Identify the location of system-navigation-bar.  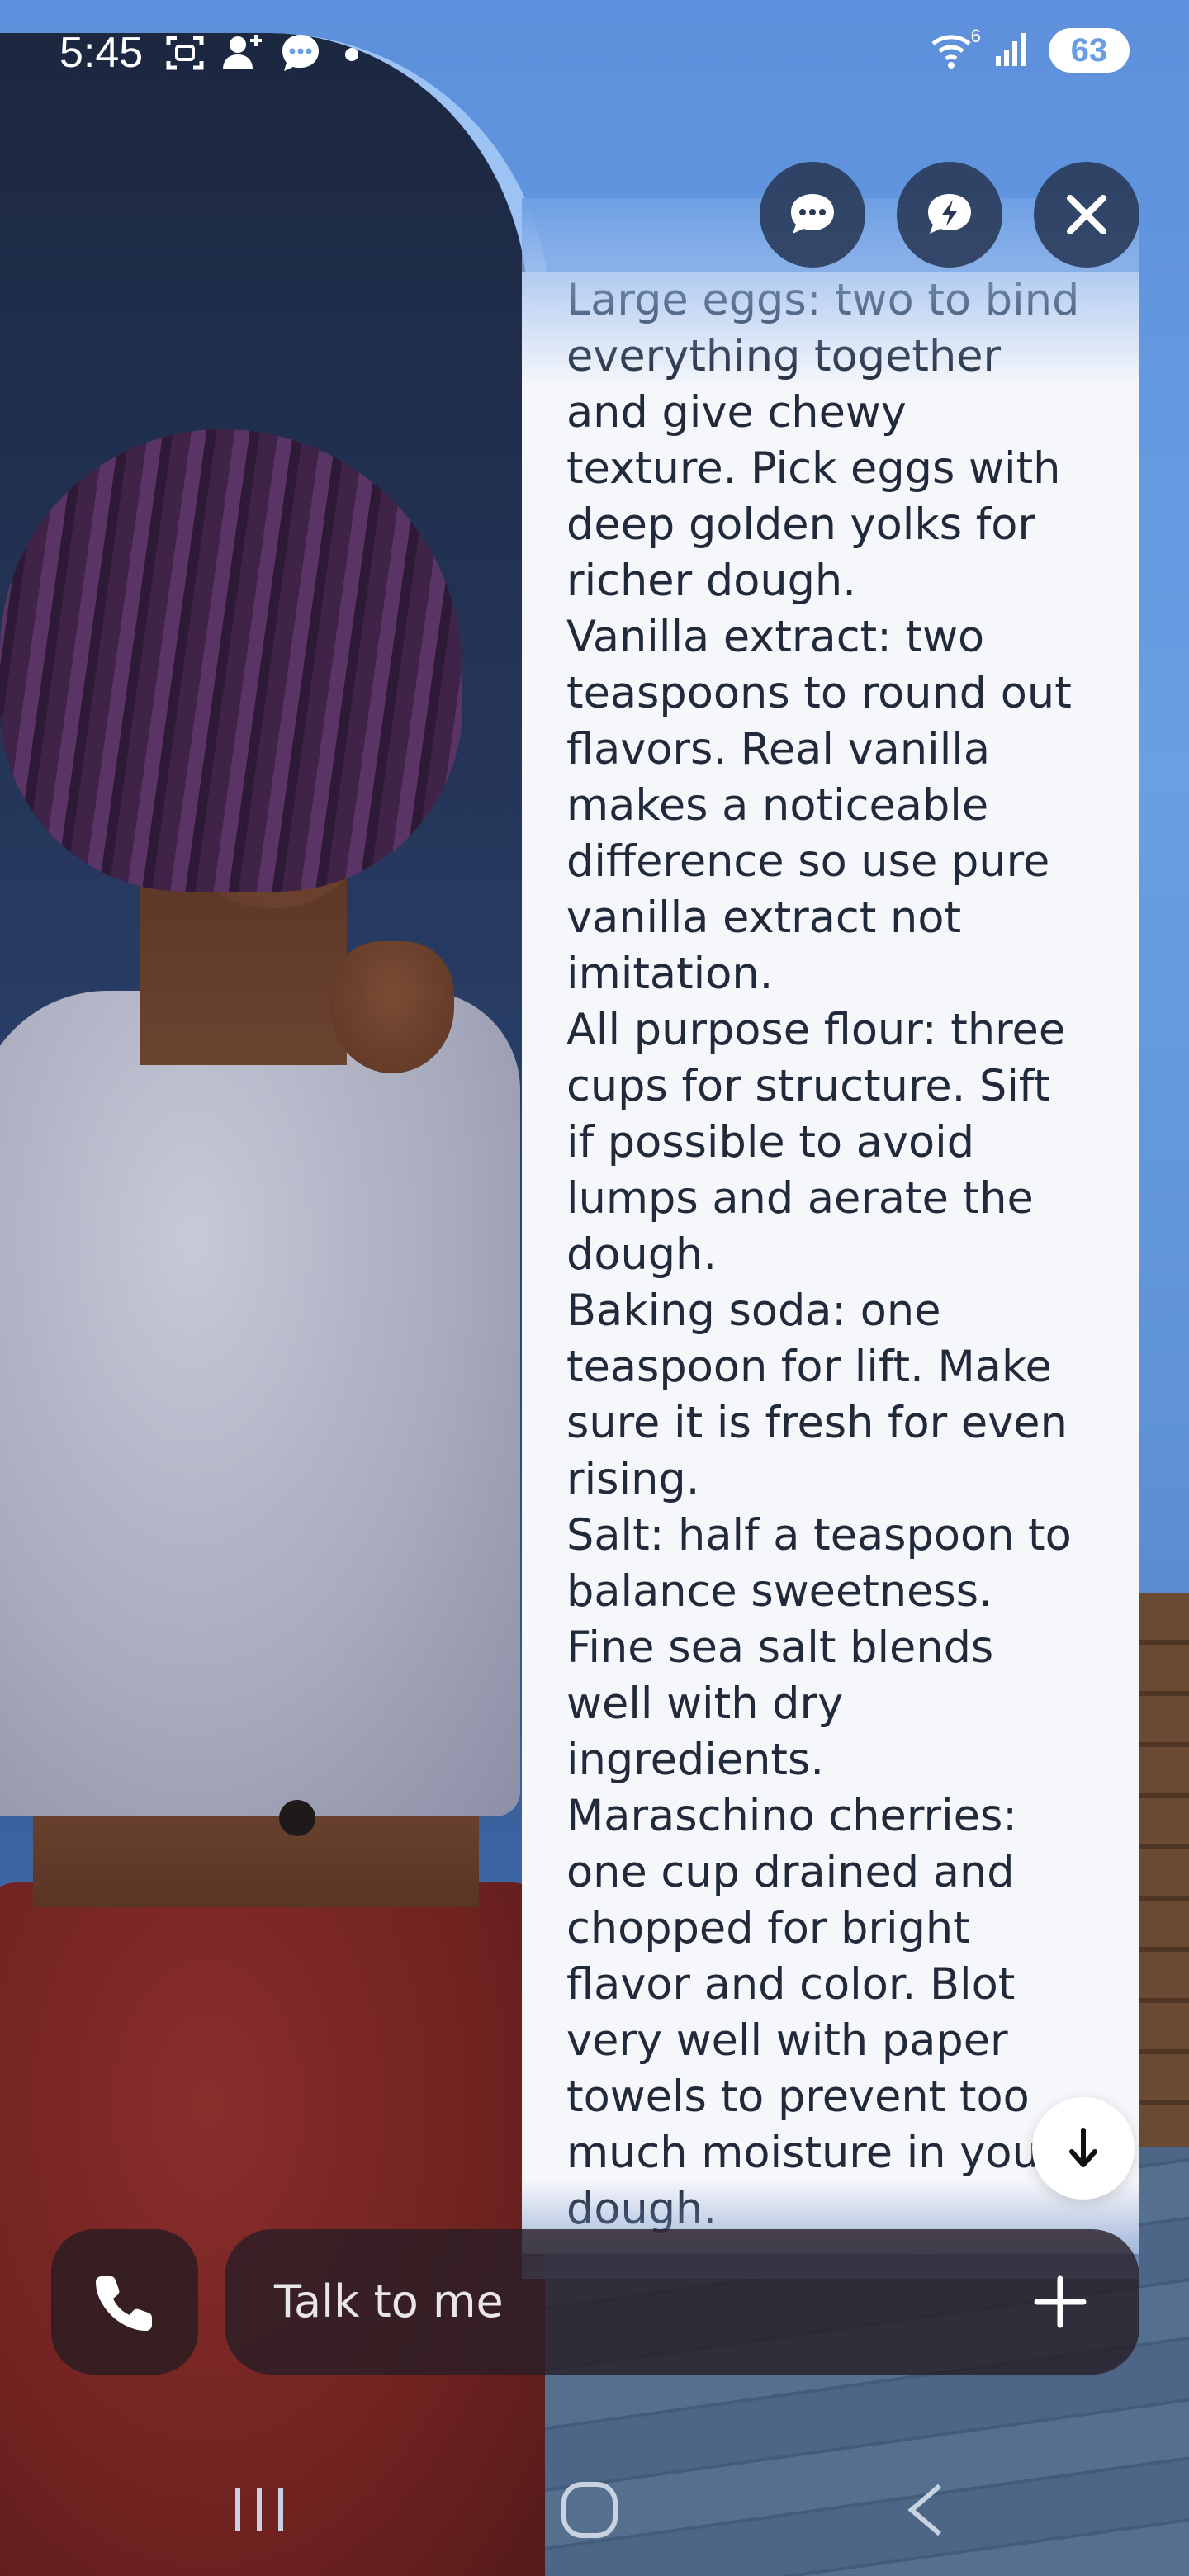
(594, 2510).